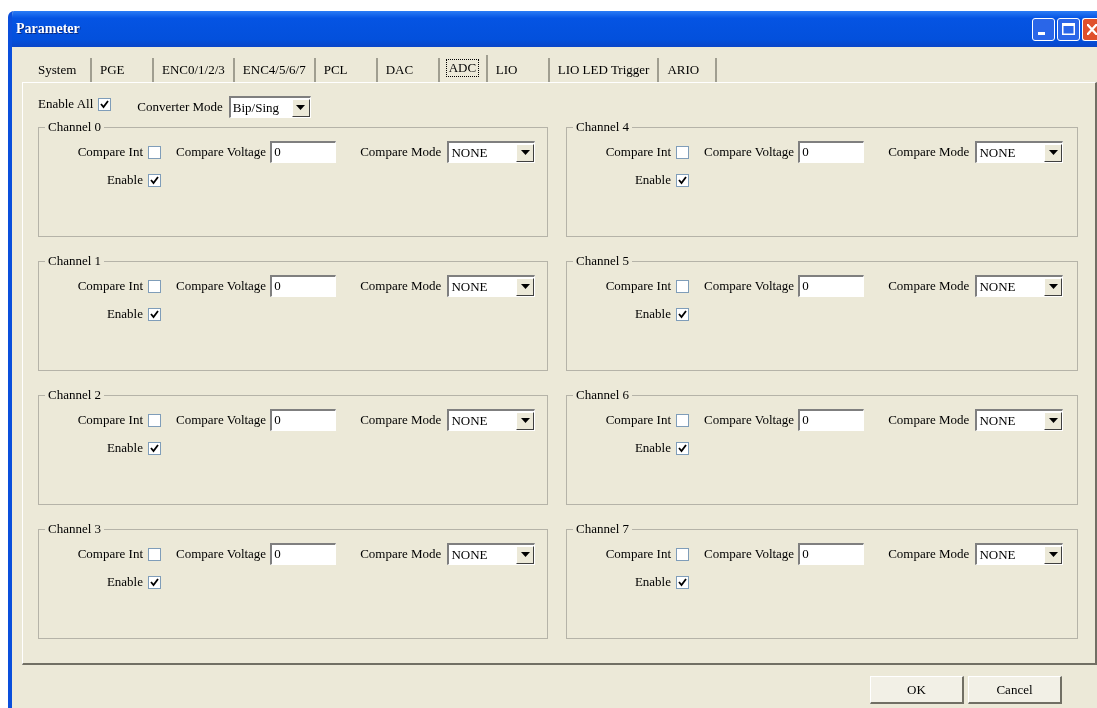  What do you see at coordinates (275, 70) in the screenshot?
I see `tab: ENC4/5/6/7` at bounding box center [275, 70].